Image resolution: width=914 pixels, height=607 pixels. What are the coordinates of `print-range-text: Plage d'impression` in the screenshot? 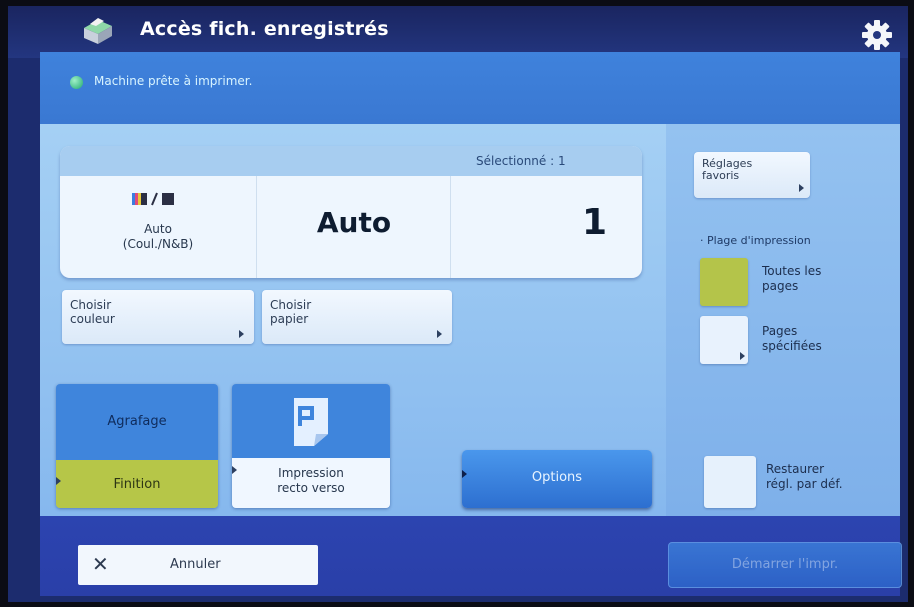 It's located at (759, 240).